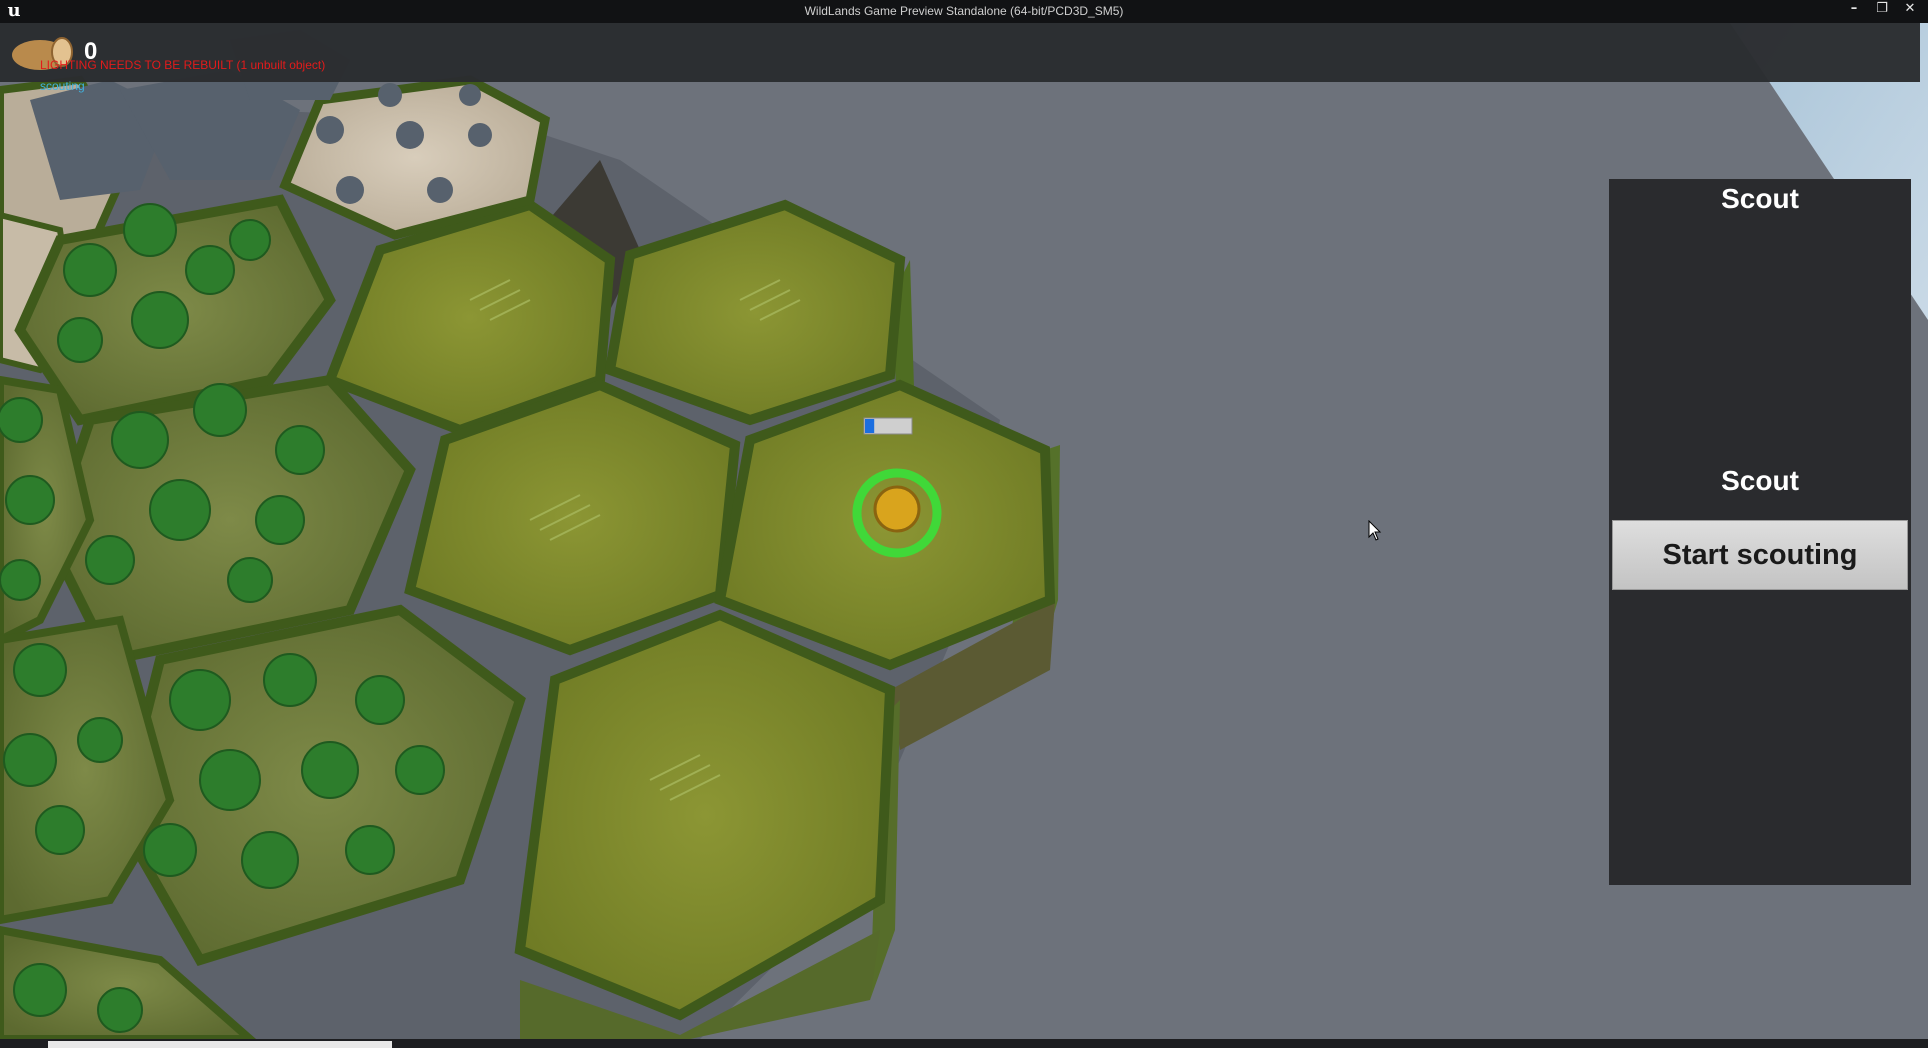 The width and height of the screenshot is (1928, 1048). Describe the element at coordinates (960, 52) in the screenshot. I see `hud-top-bar` at that location.